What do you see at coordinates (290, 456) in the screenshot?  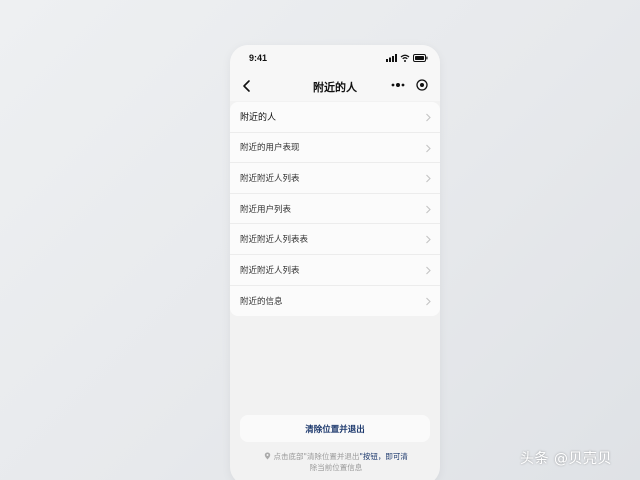 I see `hint-prefix: 点击底部"` at bounding box center [290, 456].